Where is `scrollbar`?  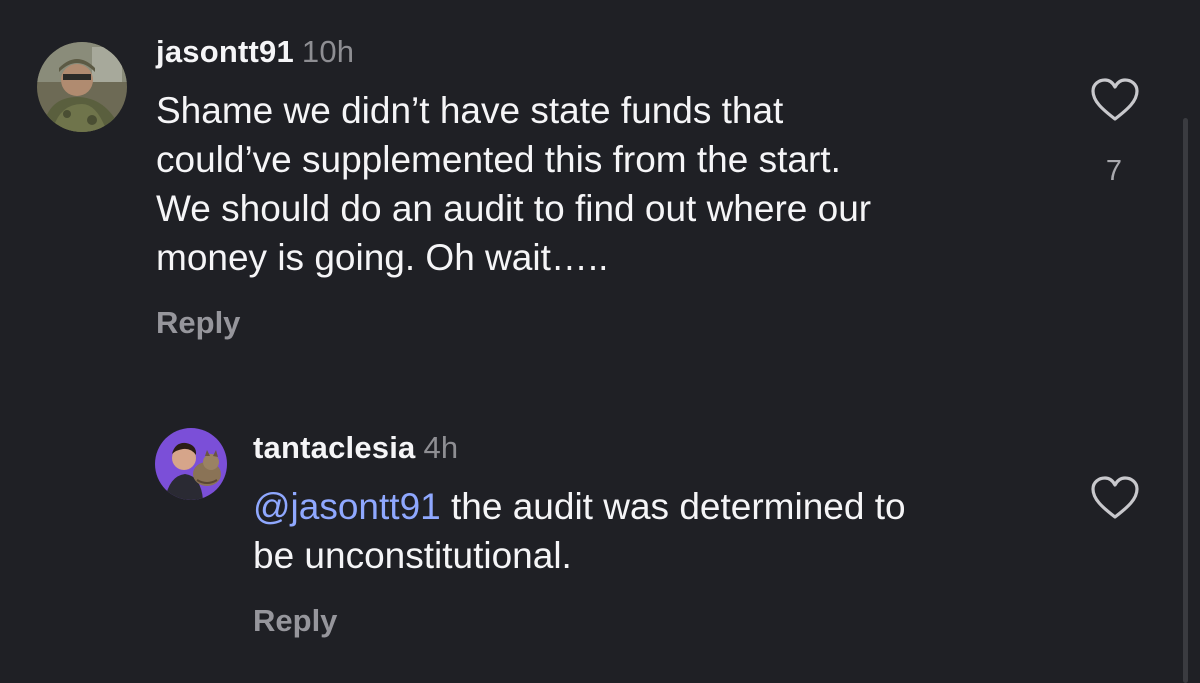 scrollbar is located at coordinates (1185, 400).